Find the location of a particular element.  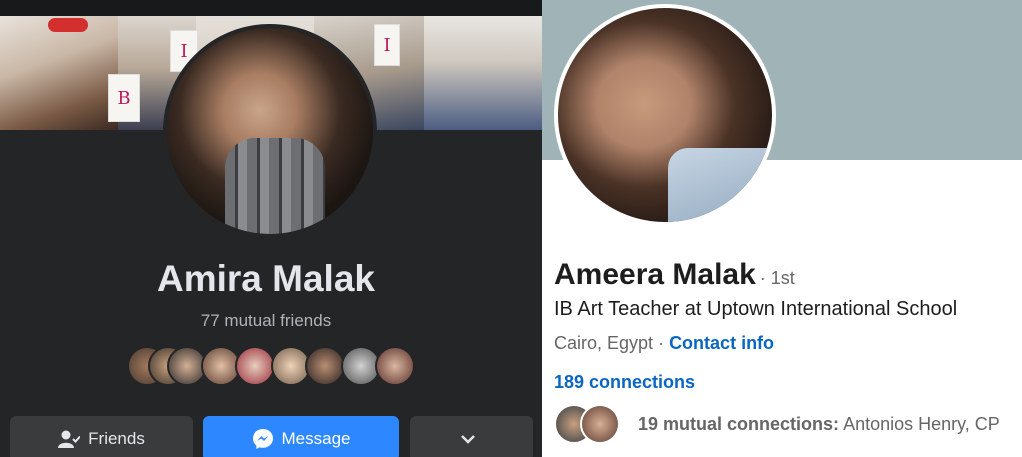

bow-decoration is located at coordinates (68, 25).